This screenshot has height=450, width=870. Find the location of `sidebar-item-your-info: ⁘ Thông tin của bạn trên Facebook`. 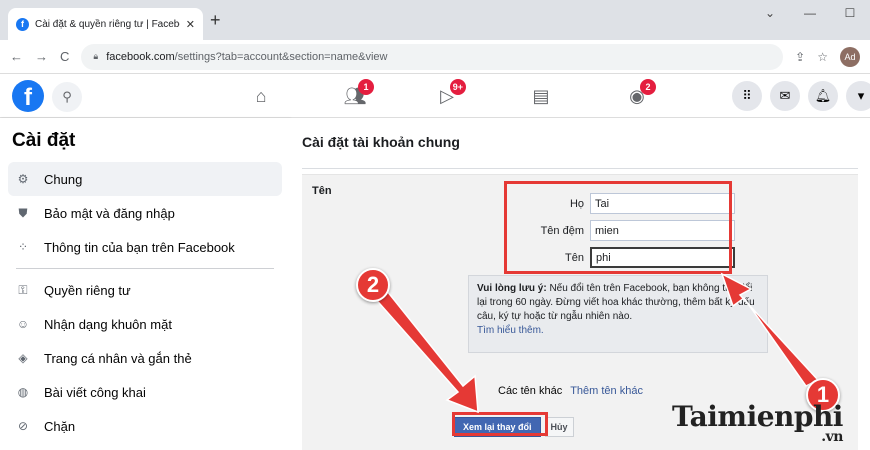

sidebar-item-your-info: ⁘ Thông tin của bạn trên Facebook is located at coordinates (145, 247).